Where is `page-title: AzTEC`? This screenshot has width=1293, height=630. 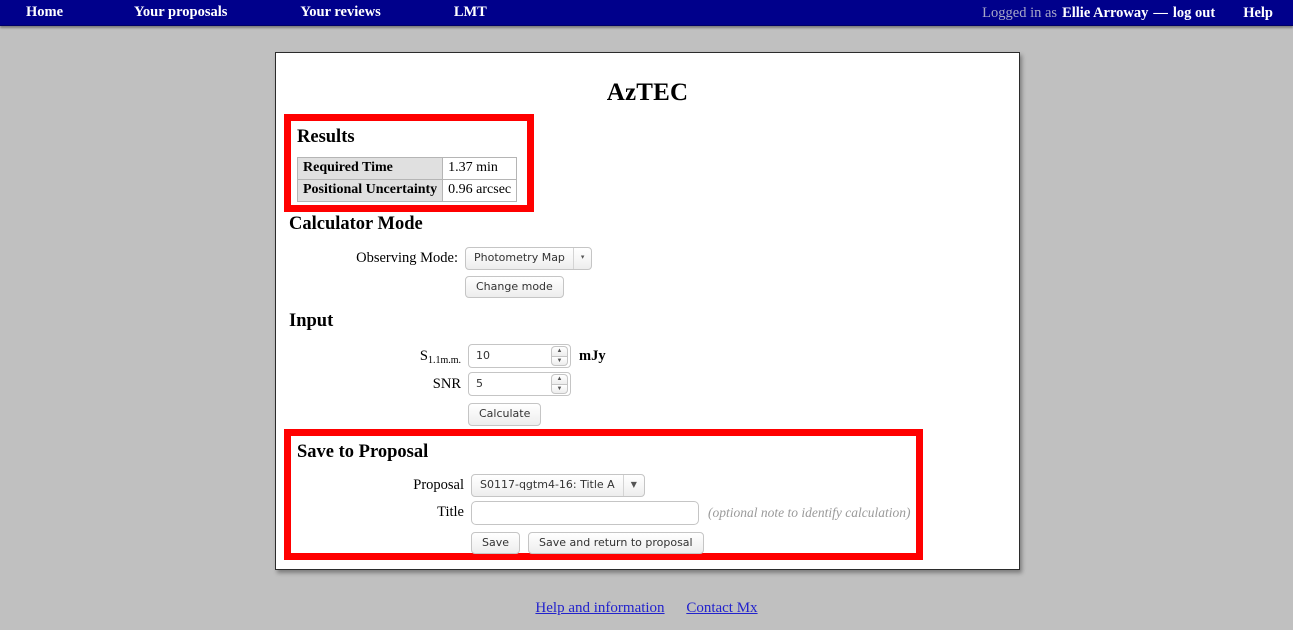 page-title: AzTEC is located at coordinates (647, 92).